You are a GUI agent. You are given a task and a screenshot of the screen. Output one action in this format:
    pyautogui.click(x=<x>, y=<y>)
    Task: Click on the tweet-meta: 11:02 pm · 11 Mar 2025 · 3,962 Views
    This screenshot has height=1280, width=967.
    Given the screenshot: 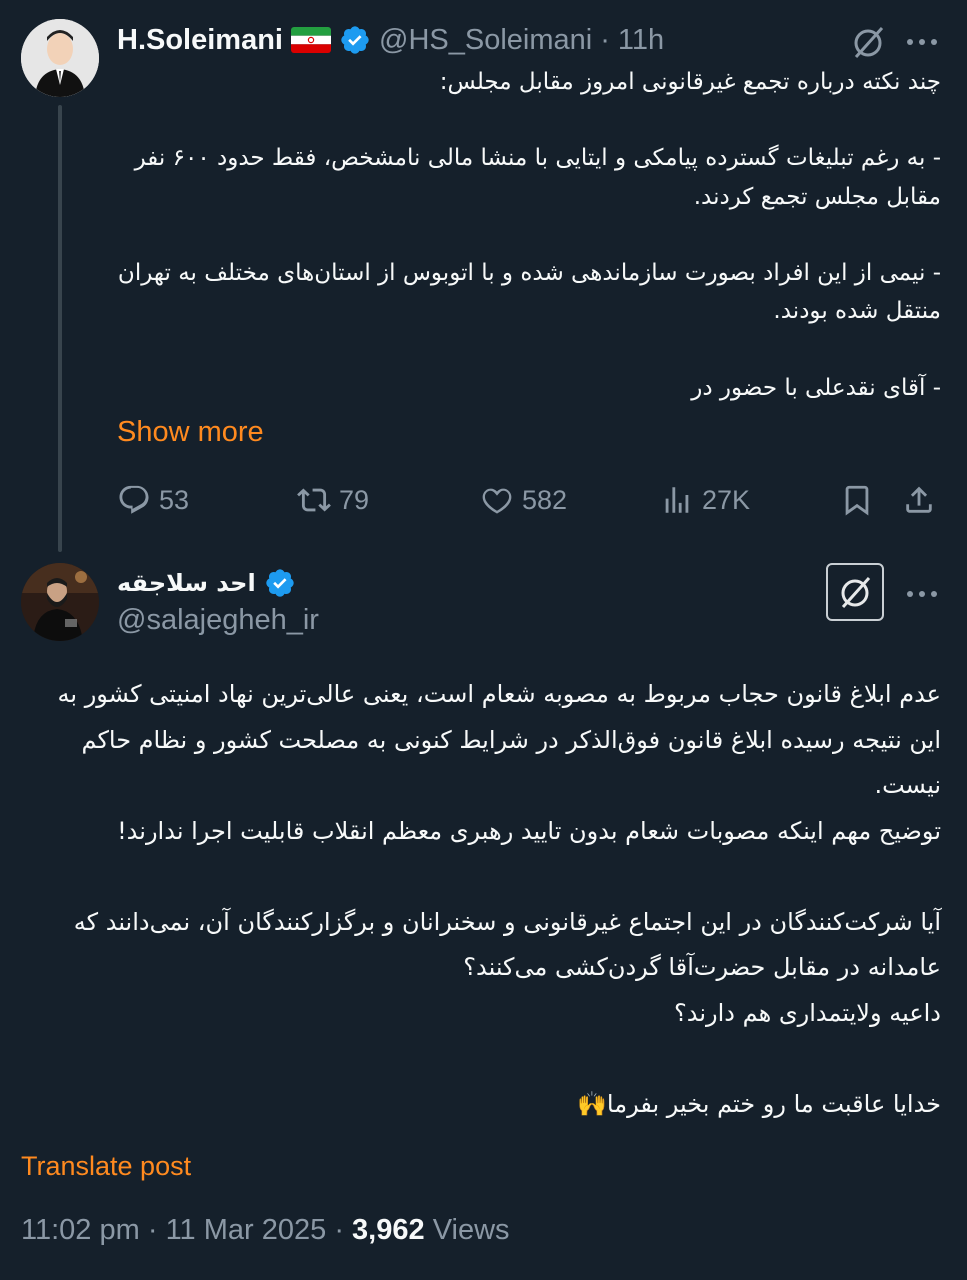 What is the action you would take?
    pyautogui.click(x=265, y=1230)
    